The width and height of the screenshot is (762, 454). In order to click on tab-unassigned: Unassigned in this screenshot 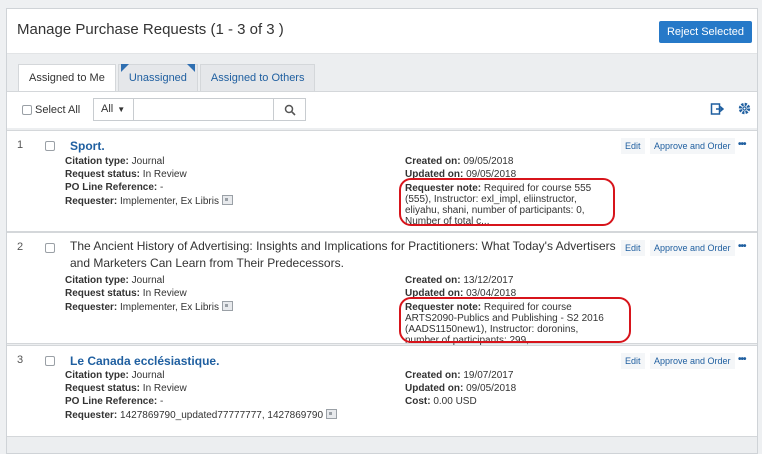, I will do `click(157, 77)`.